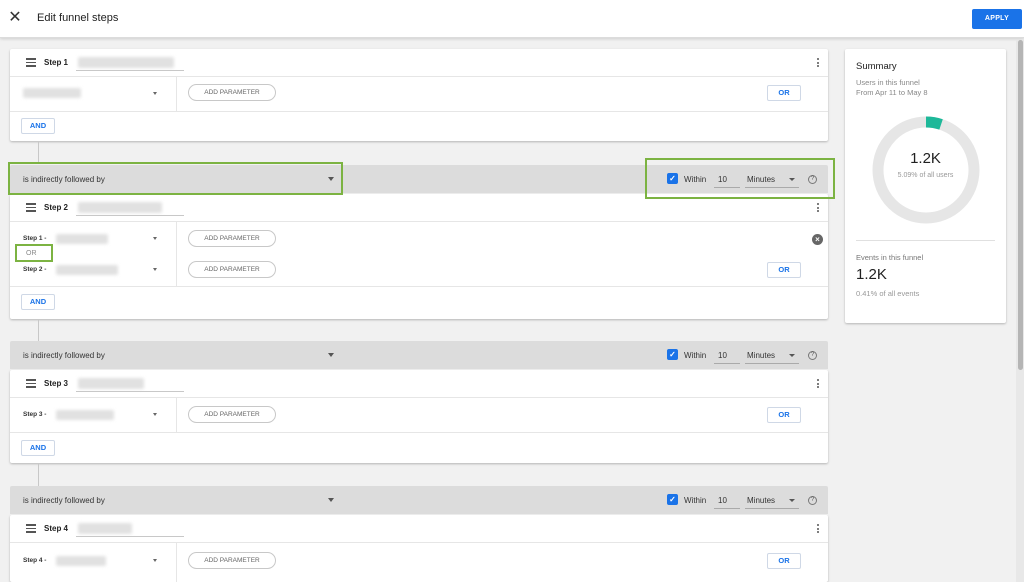  I want to click on apply-button: APPLY, so click(997, 19).